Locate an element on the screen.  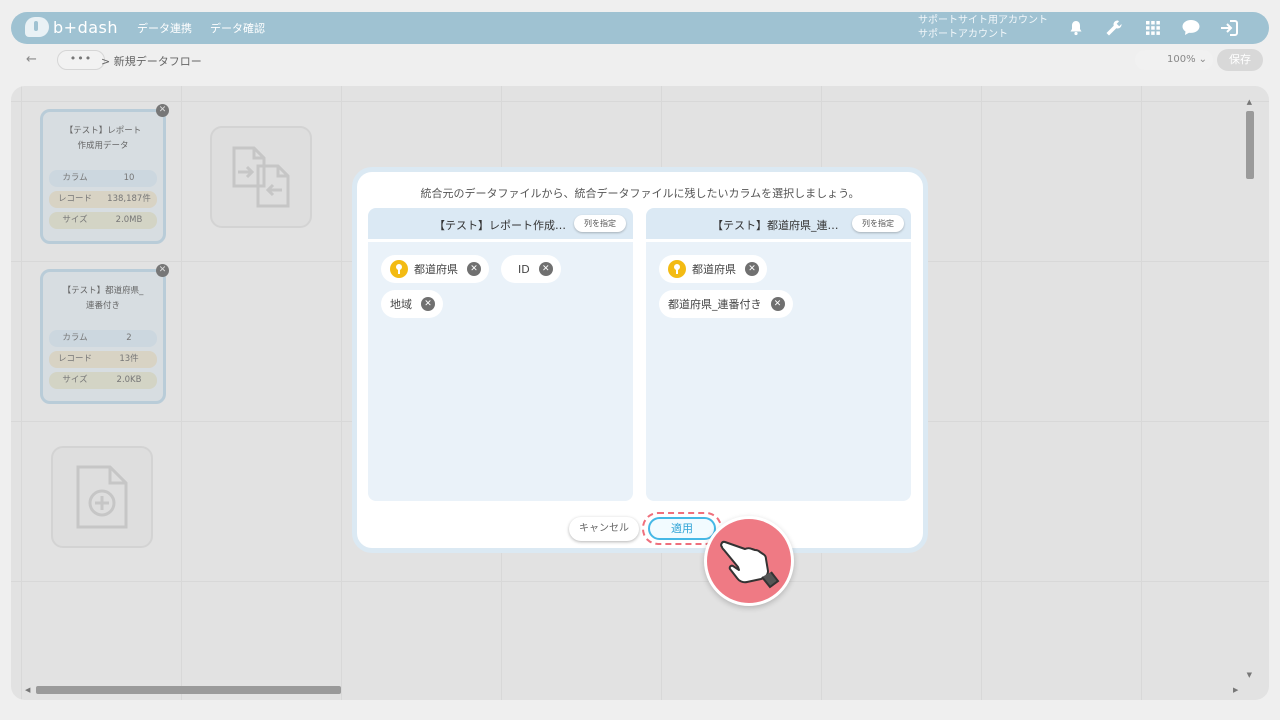
stat-value: 10 is located at coordinates (129, 178).